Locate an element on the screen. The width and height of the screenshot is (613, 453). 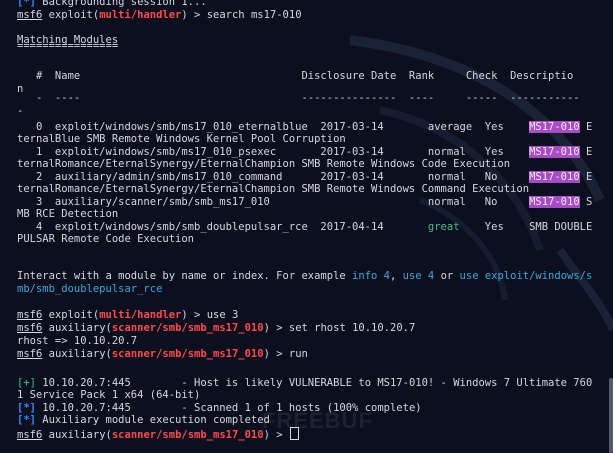
table-dashes-wrap: - is located at coordinates (20, 111).